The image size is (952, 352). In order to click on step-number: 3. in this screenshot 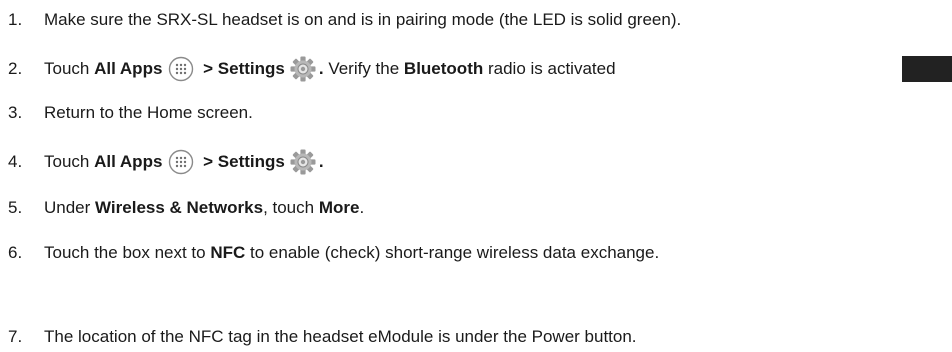, I will do `click(15, 112)`.